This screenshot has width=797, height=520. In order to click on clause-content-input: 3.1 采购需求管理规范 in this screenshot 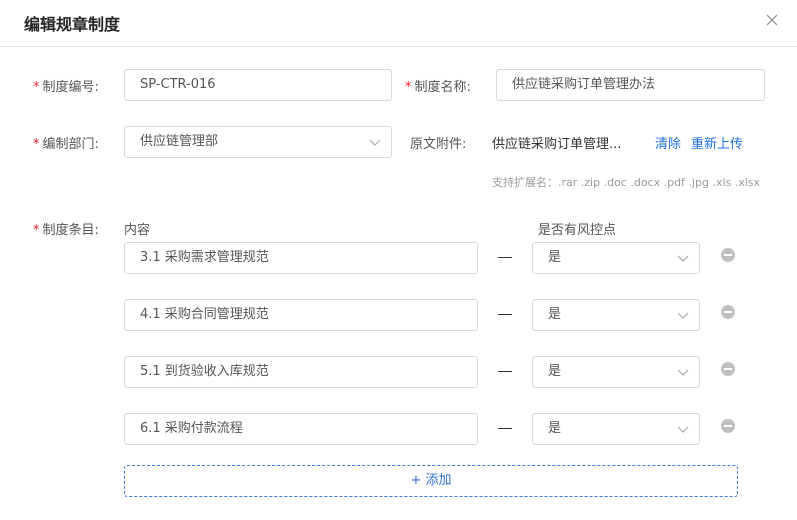, I will do `click(301, 258)`.